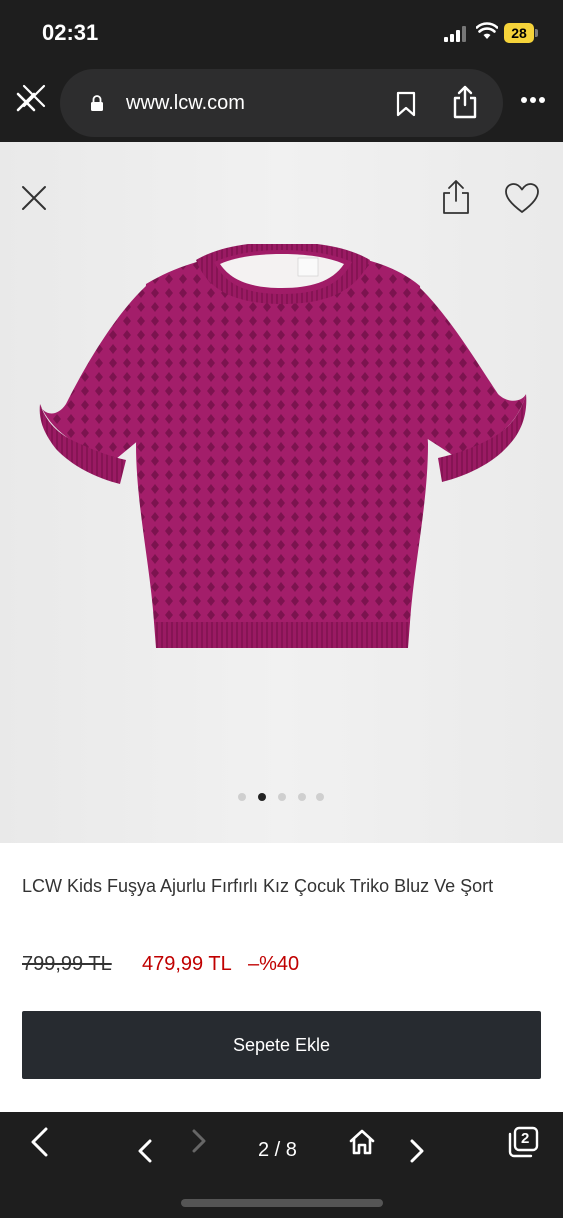 This screenshot has width=563, height=1218. I want to click on heart-icon, so click(522, 198).